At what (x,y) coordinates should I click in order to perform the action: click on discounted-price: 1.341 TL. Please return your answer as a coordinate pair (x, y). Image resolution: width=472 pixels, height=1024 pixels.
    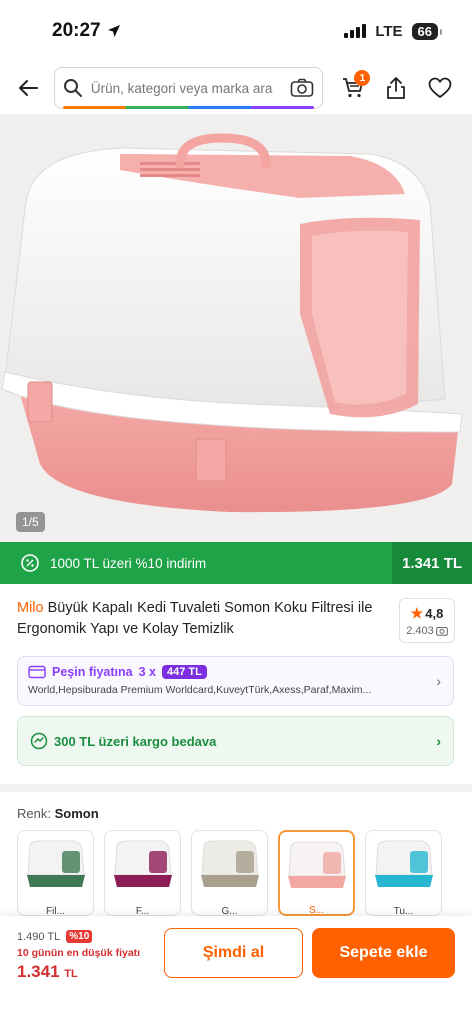
    Looking at the image, I should click on (432, 563).